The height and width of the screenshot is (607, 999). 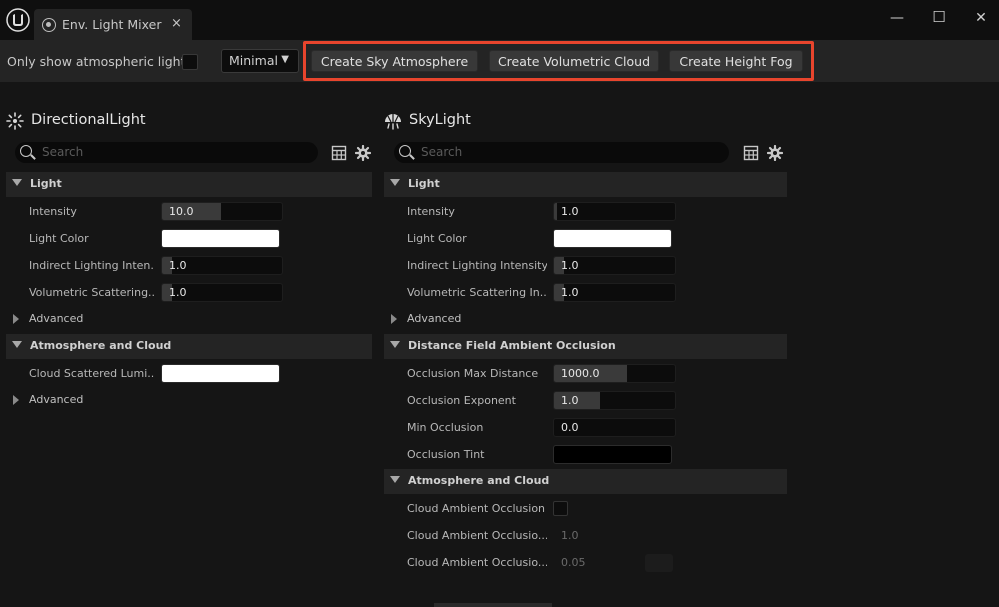 What do you see at coordinates (939, 18) in the screenshot?
I see `maximize-button: ☐` at bounding box center [939, 18].